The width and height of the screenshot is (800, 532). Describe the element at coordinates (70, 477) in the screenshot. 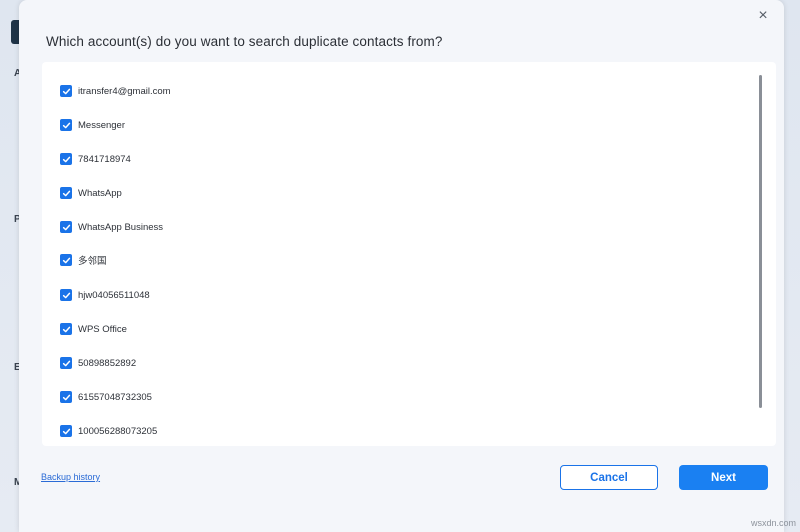

I see `backup-history-link: Backup history` at that location.